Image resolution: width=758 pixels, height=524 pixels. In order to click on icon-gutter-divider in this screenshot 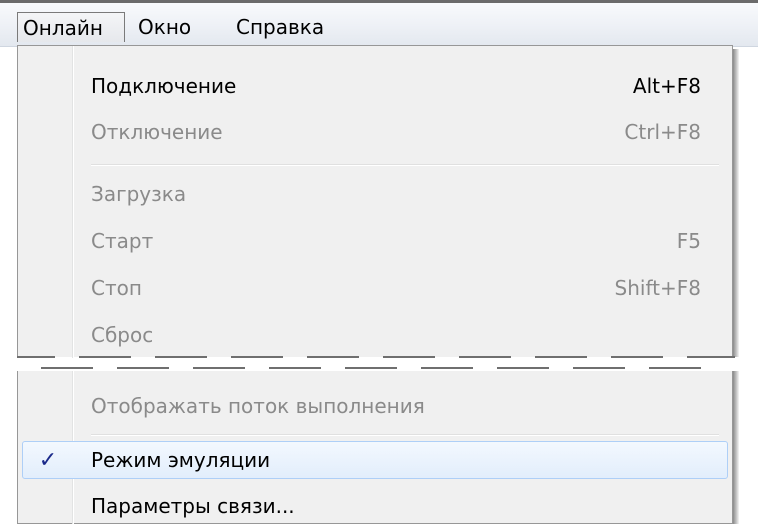, I will do `click(73, 202)`.